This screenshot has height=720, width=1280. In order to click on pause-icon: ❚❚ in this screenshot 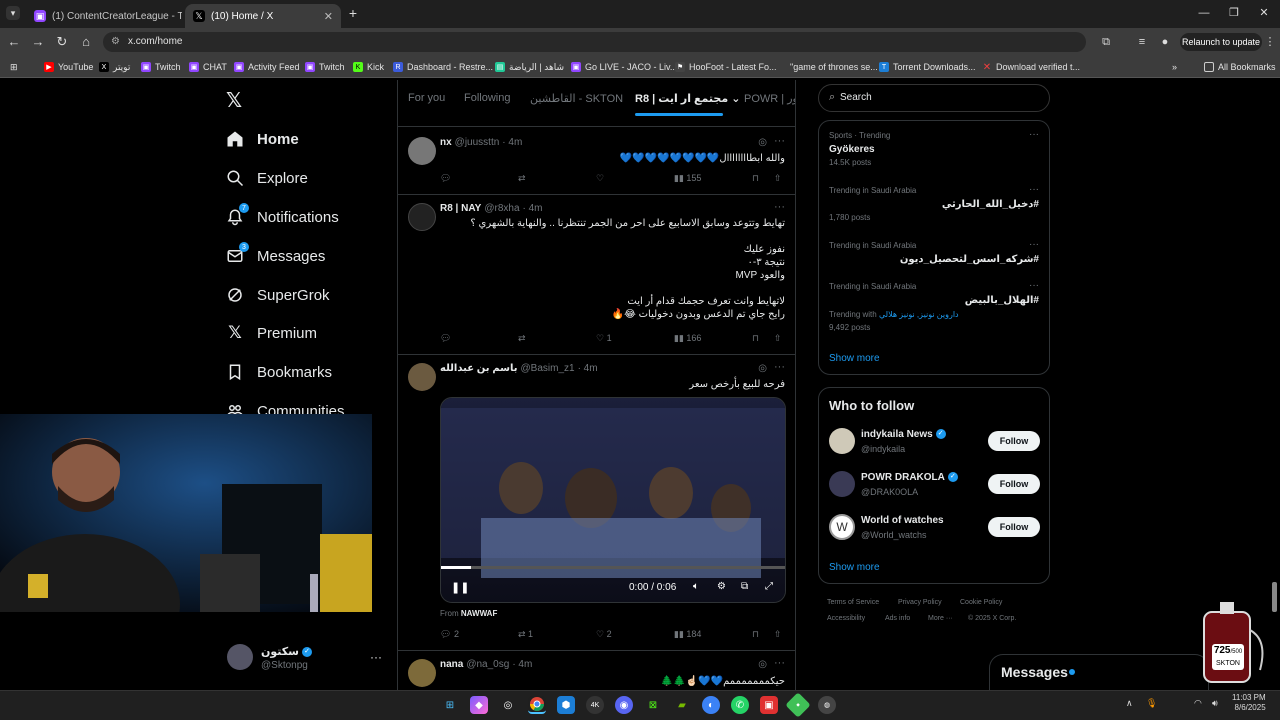, I will do `click(460, 587)`.